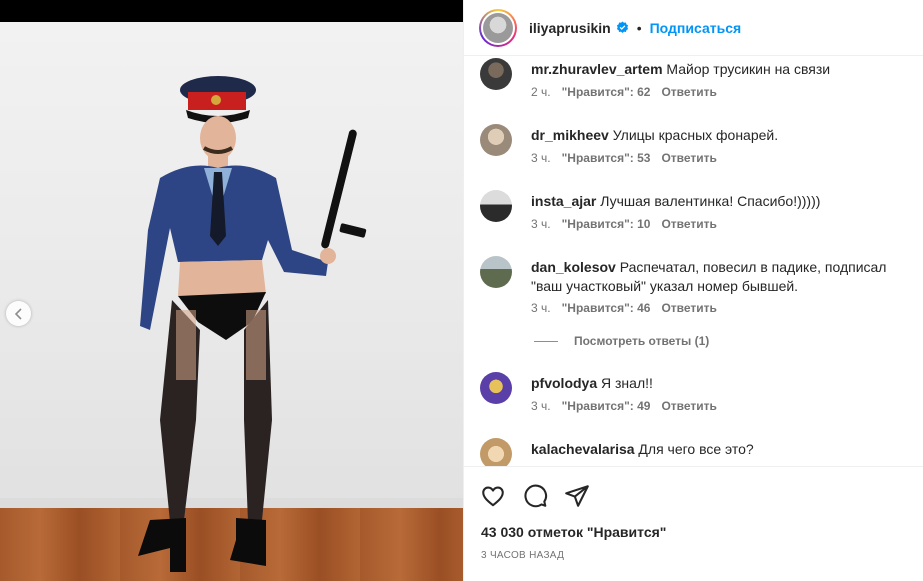 This screenshot has height=581, width=923. Describe the element at coordinates (563, 201) in the screenshot. I see `comment-username: insta_ajar` at that location.